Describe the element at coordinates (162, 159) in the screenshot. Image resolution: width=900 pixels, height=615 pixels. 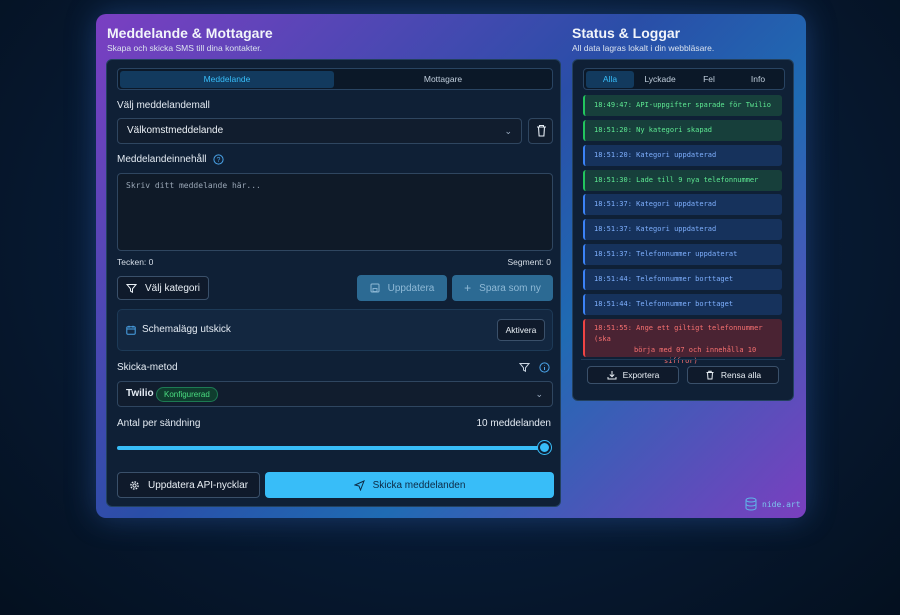
I see `content-label: Meddelandeinnehåll` at that location.